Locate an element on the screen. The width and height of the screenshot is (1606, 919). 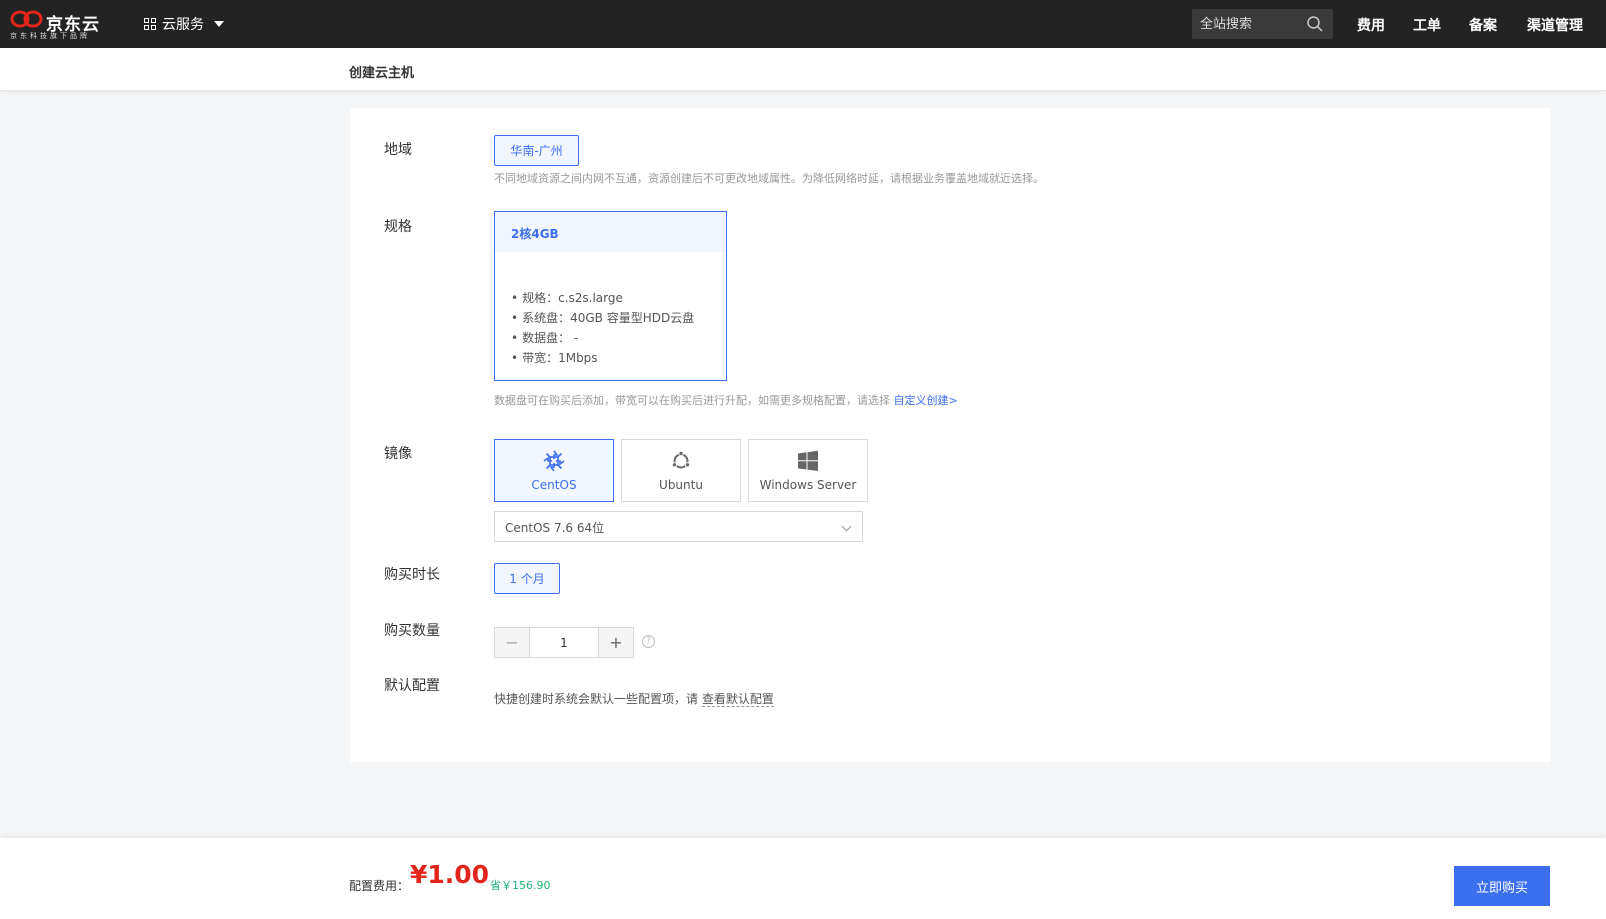
spec-item-instance-type: 规格：c.s2s.large is located at coordinates (602, 298).